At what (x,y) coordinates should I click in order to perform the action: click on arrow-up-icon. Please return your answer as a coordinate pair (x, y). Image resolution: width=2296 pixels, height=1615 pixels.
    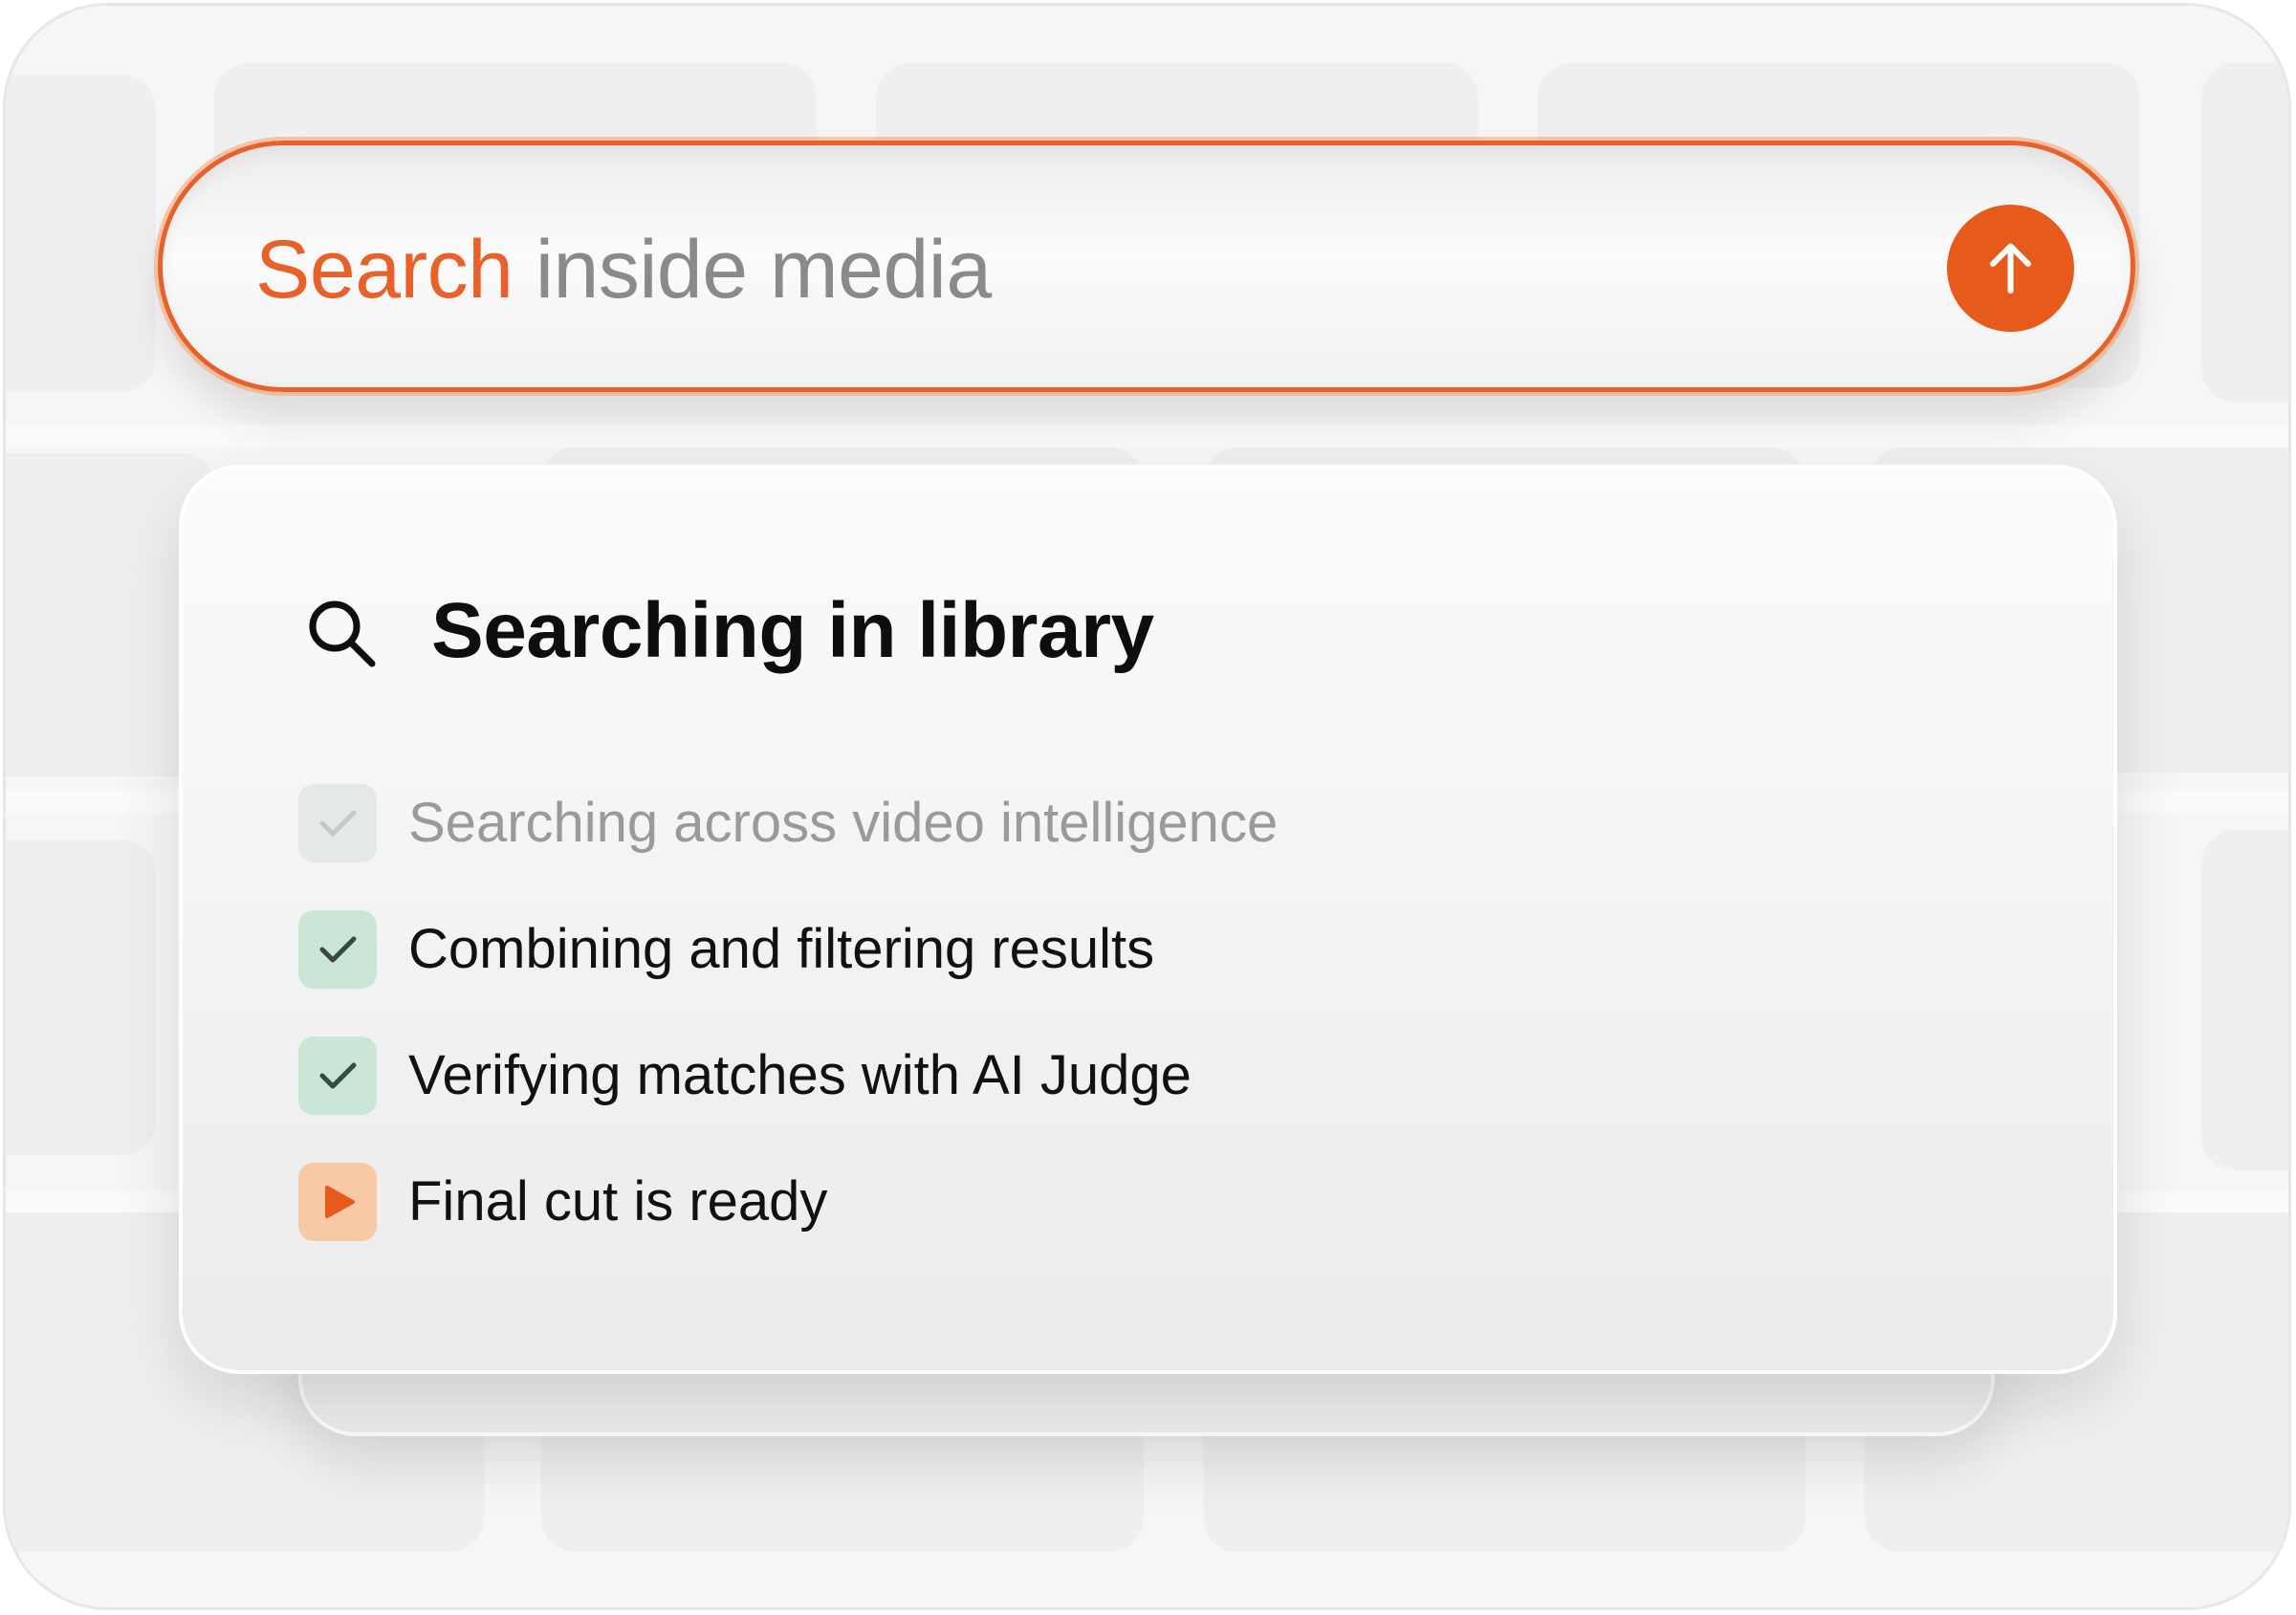
    Looking at the image, I should click on (2010, 268).